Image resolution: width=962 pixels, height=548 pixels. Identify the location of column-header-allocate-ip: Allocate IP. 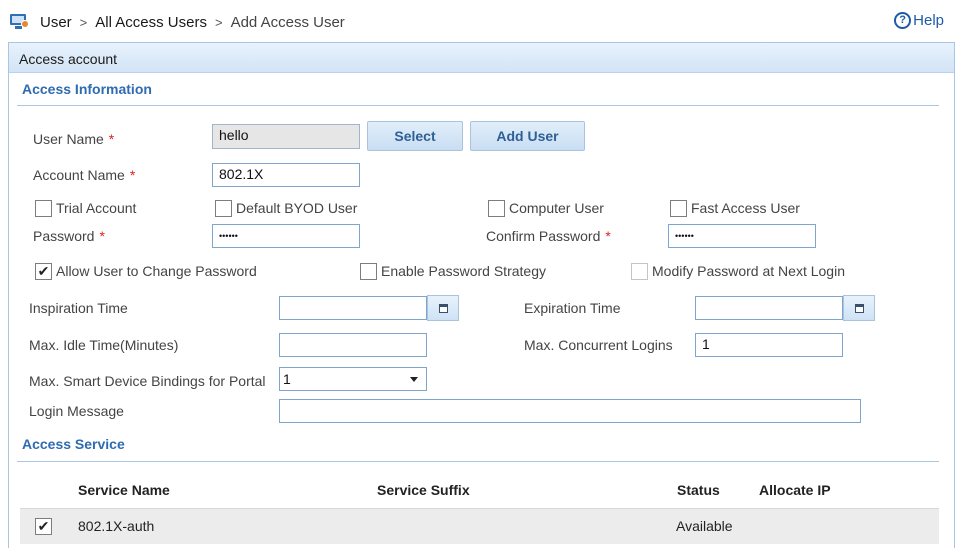
(795, 490).